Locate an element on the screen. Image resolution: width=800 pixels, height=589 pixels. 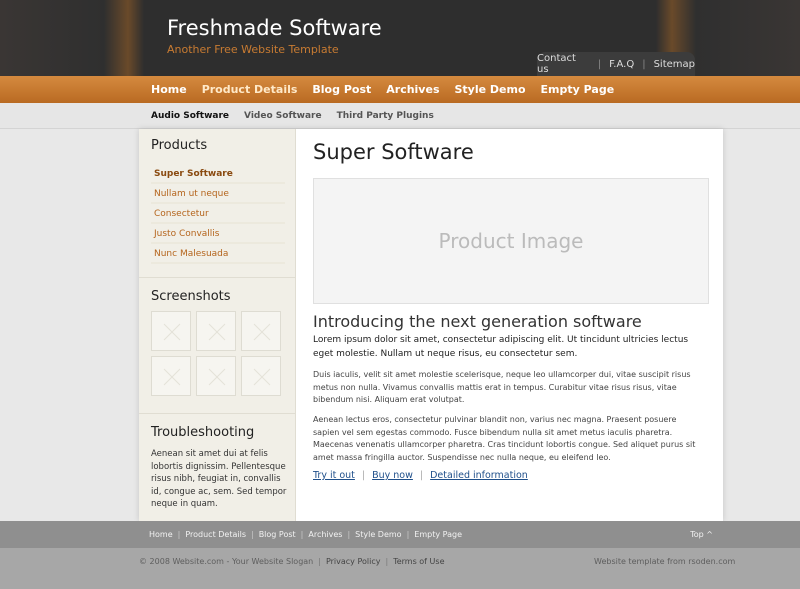
detailed-information-link: Detailed information is located at coordinates (479, 475).